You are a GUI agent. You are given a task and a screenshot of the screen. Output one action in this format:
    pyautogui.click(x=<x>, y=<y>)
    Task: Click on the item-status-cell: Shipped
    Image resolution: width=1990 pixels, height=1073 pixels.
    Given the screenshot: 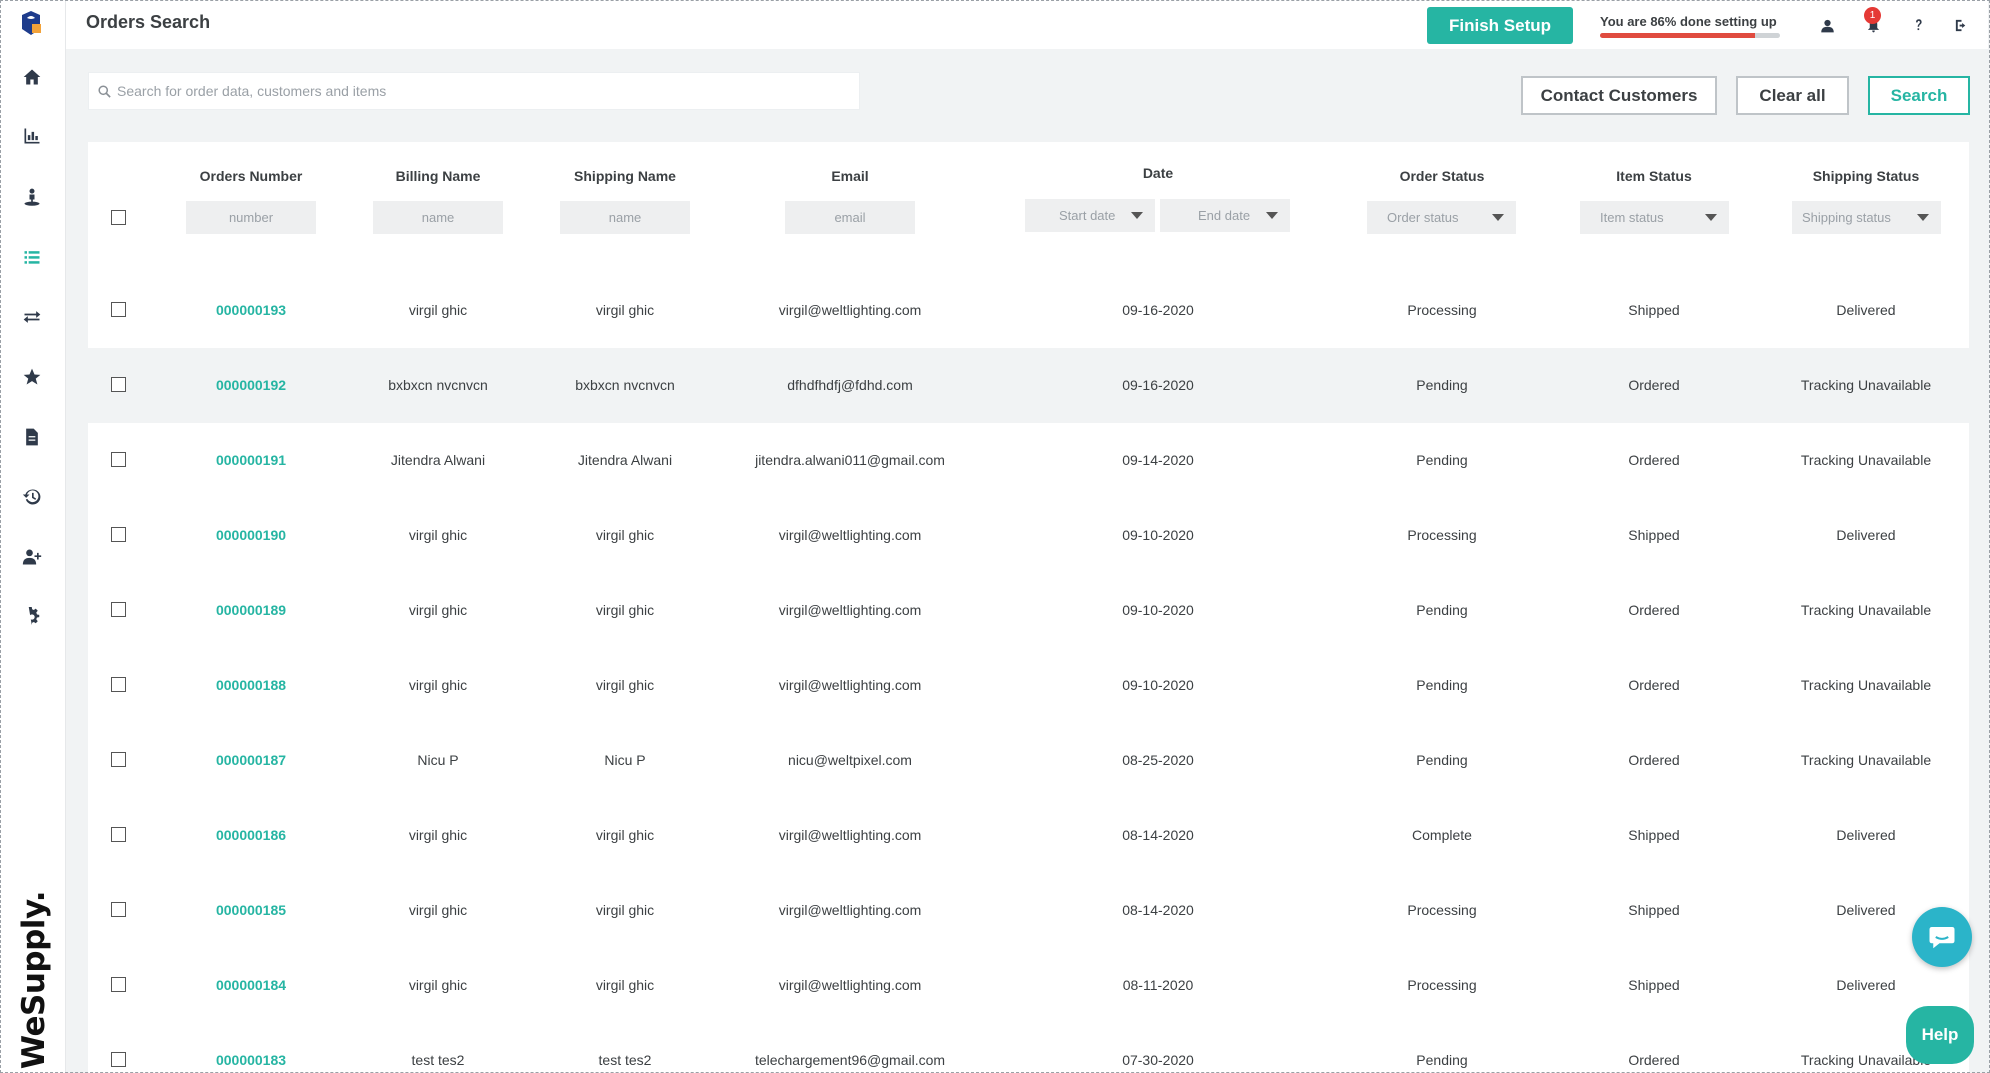 What is the action you would take?
    pyautogui.click(x=1654, y=535)
    